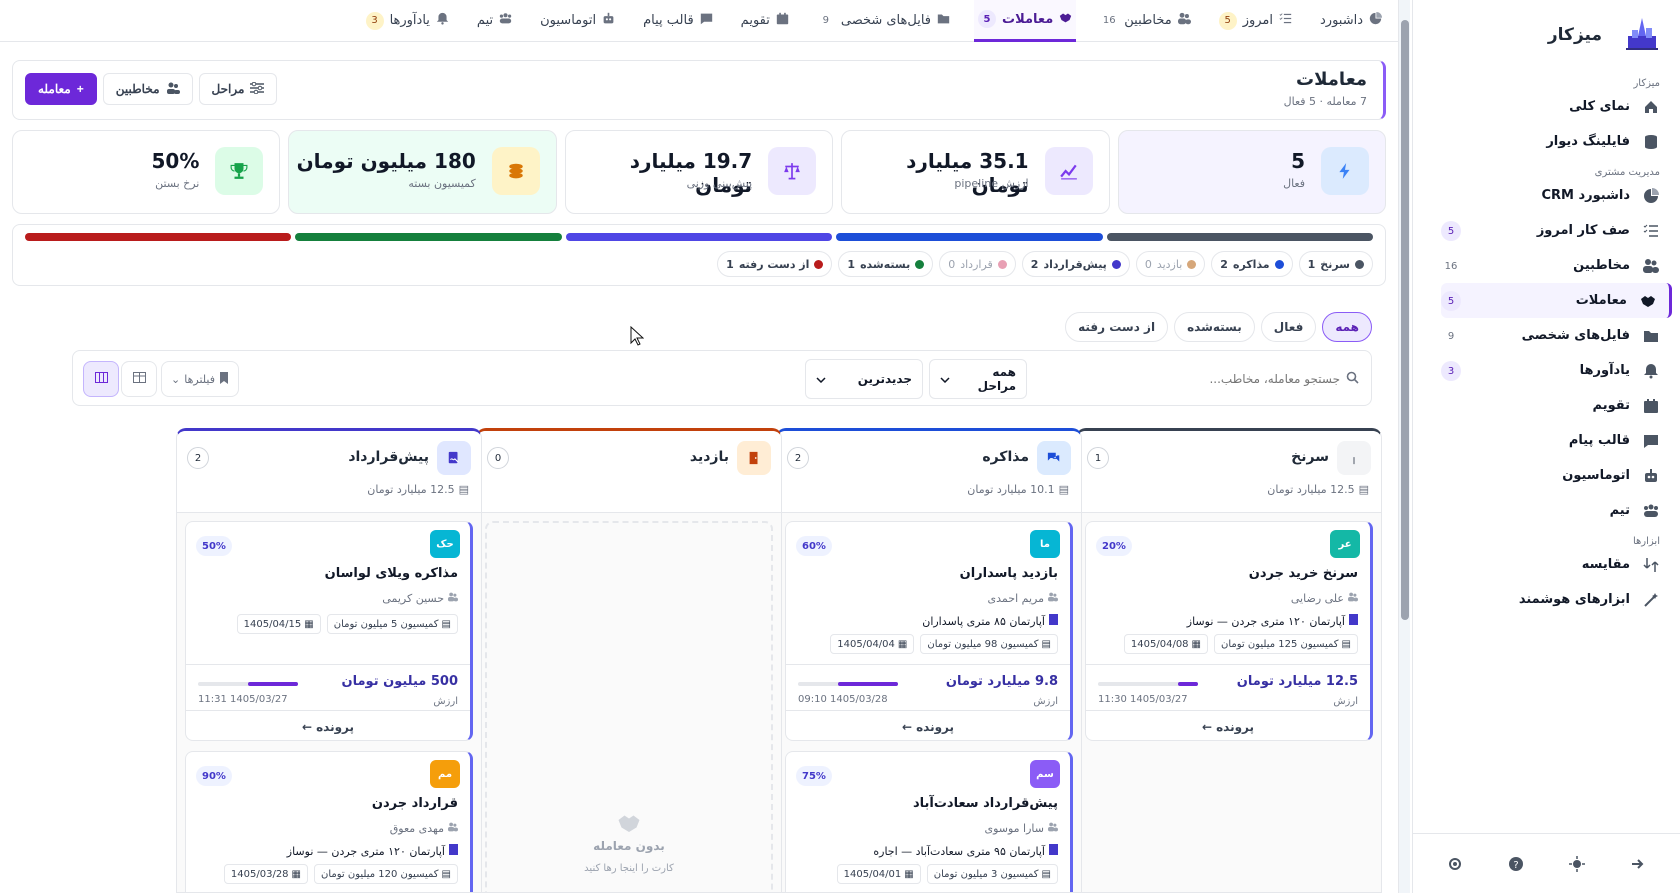  What do you see at coordinates (61, 89) in the screenshot?
I see `new-deal-button: + معامله` at bounding box center [61, 89].